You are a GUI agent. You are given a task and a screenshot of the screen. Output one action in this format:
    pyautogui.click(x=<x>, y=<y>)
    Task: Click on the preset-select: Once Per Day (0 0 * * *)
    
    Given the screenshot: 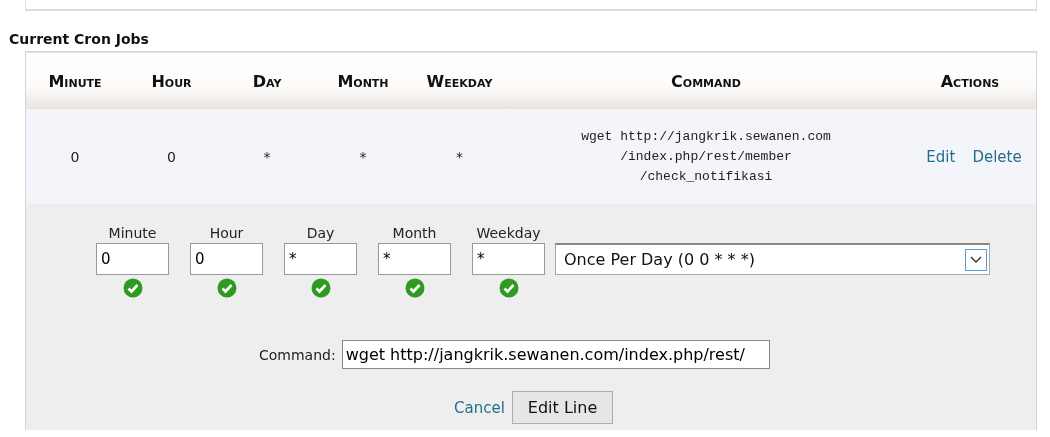 What is the action you would take?
    pyautogui.click(x=772, y=259)
    